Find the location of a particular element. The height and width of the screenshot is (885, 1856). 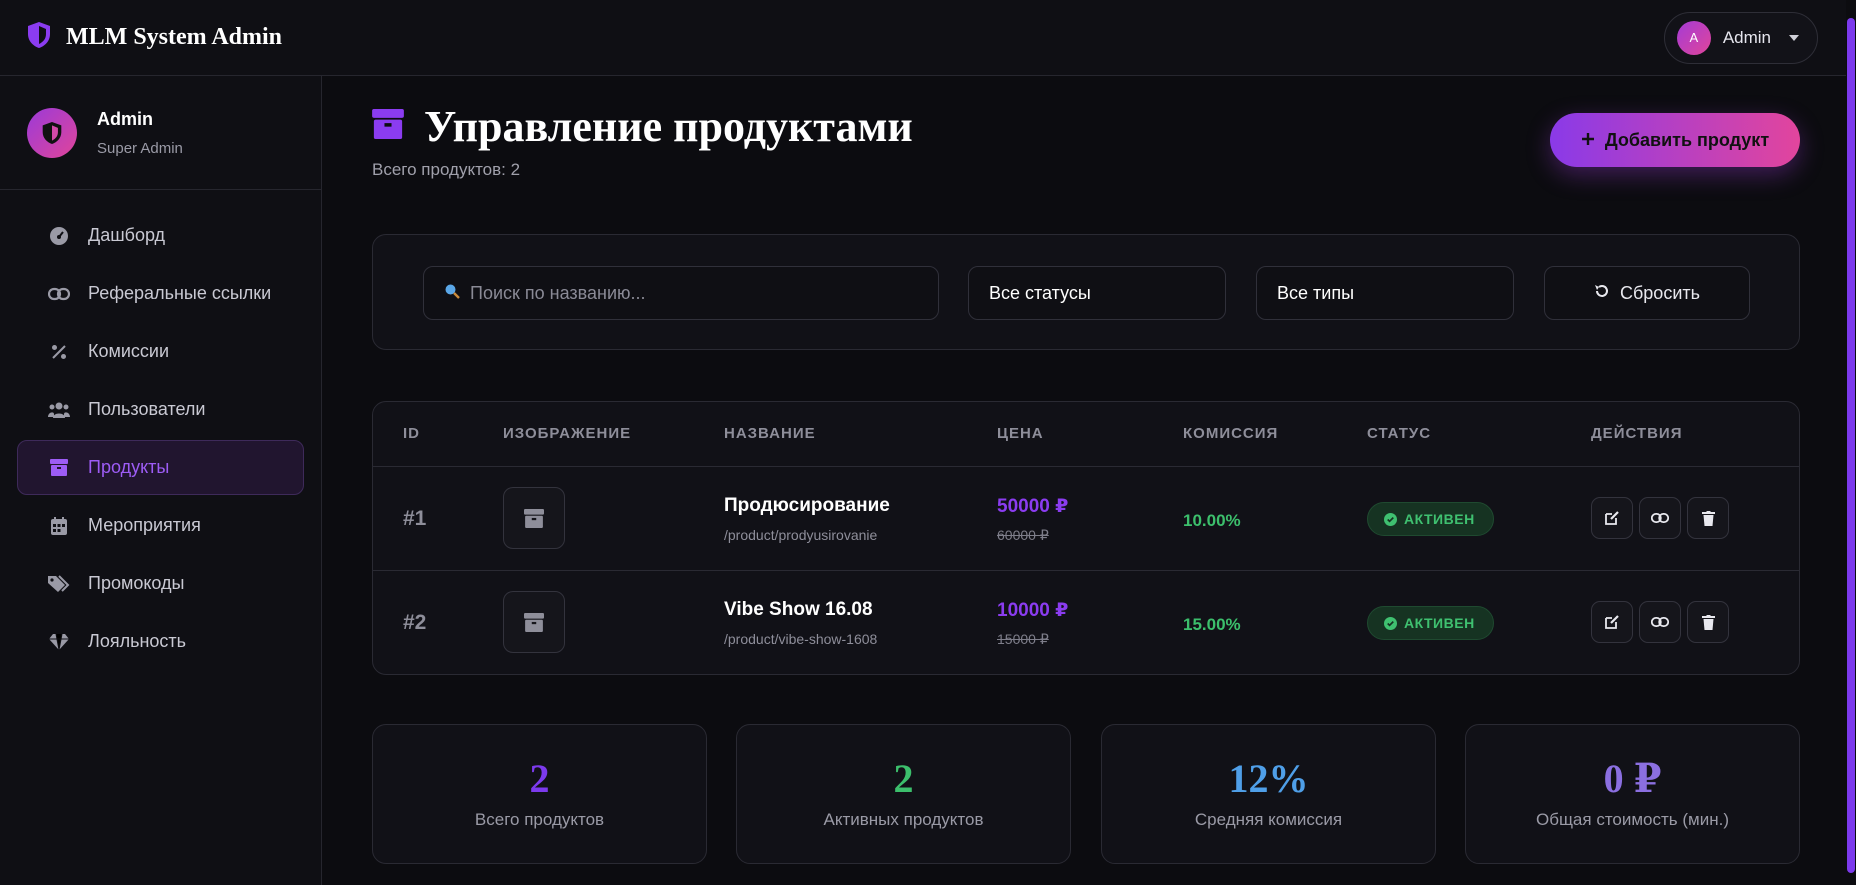

brand: MLM System Admin is located at coordinates (154, 37).